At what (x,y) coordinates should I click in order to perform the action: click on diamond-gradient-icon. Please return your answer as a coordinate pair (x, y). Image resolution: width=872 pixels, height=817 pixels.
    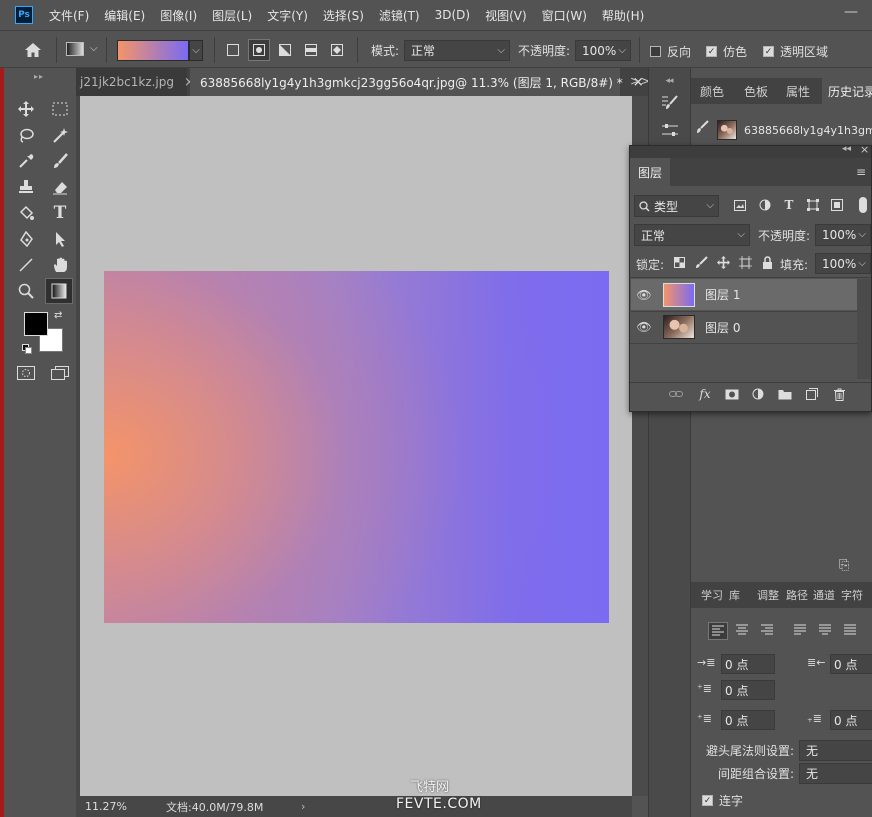
    Looking at the image, I should click on (337, 50).